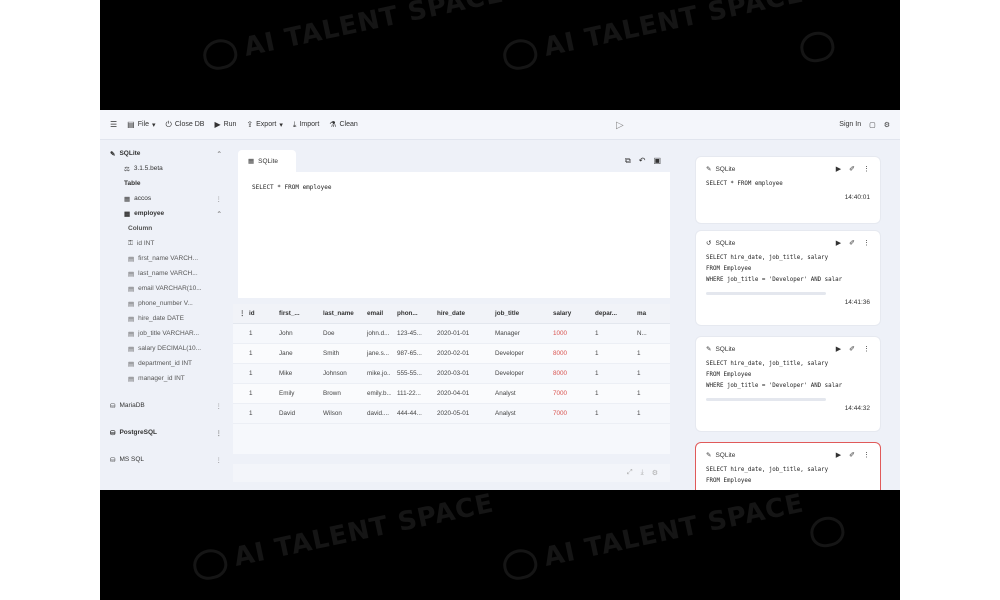 This screenshot has width=1000, height=600. Describe the element at coordinates (127, 169) in the screenshot. I see `version-icon: ⚖` at that location.